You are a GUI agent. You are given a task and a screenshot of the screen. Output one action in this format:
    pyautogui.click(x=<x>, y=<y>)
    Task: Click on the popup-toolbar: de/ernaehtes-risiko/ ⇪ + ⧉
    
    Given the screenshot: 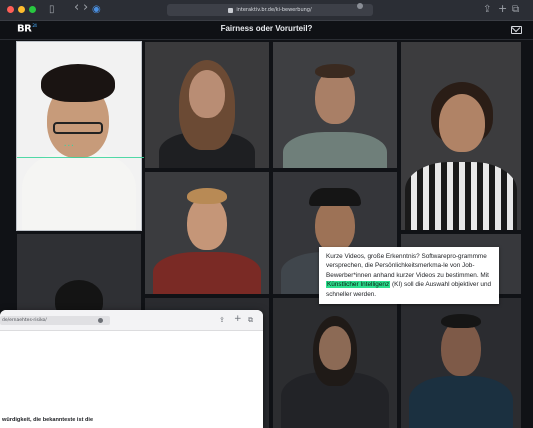 What is the action you would take?
    pyautogui.click(x=131, y=320)
    